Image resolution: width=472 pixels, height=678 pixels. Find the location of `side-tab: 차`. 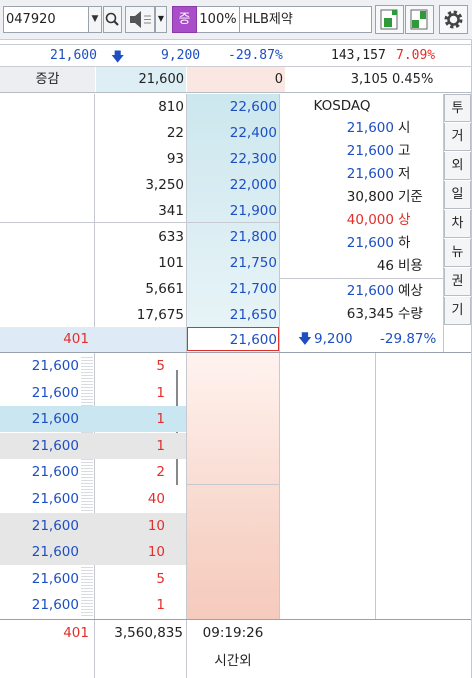

side-tab: 차 is located at coordinates (457, 224).